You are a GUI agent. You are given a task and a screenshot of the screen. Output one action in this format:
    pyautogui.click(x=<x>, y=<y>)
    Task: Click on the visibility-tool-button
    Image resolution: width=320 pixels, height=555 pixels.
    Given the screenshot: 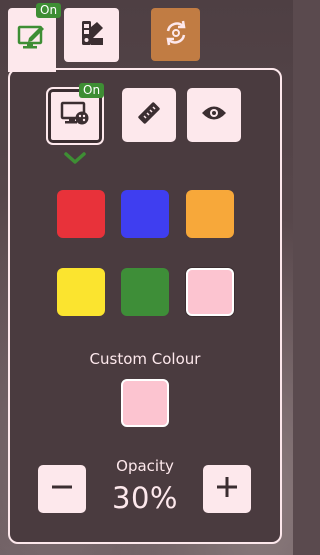 What is the action you would take?
    pyautogui.click(x=214, y=115)
    